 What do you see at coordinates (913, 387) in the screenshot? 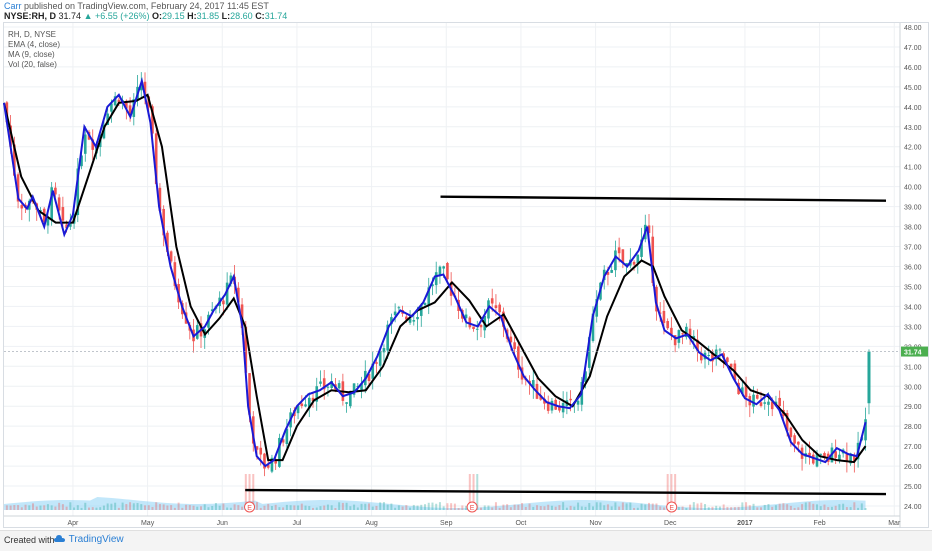
I see `y-tick-label: 30.00` at bounding box center [913, 387].